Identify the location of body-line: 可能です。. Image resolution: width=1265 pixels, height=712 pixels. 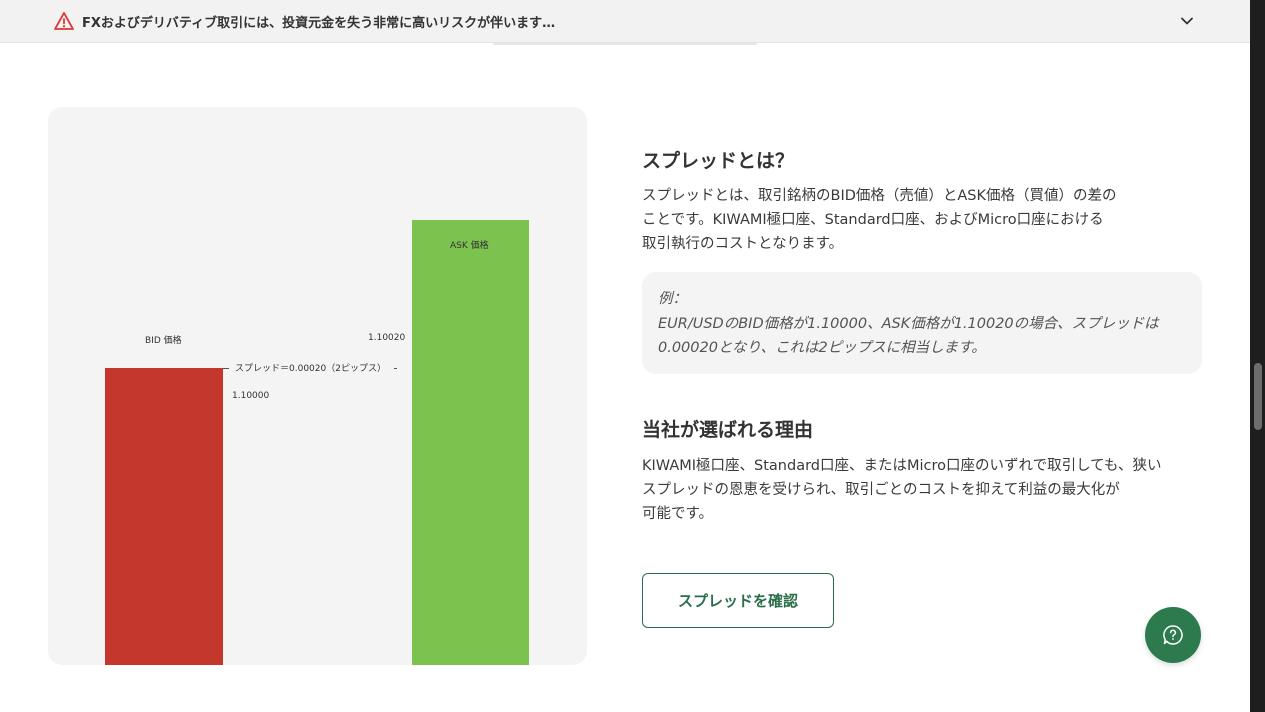
(678, 514).